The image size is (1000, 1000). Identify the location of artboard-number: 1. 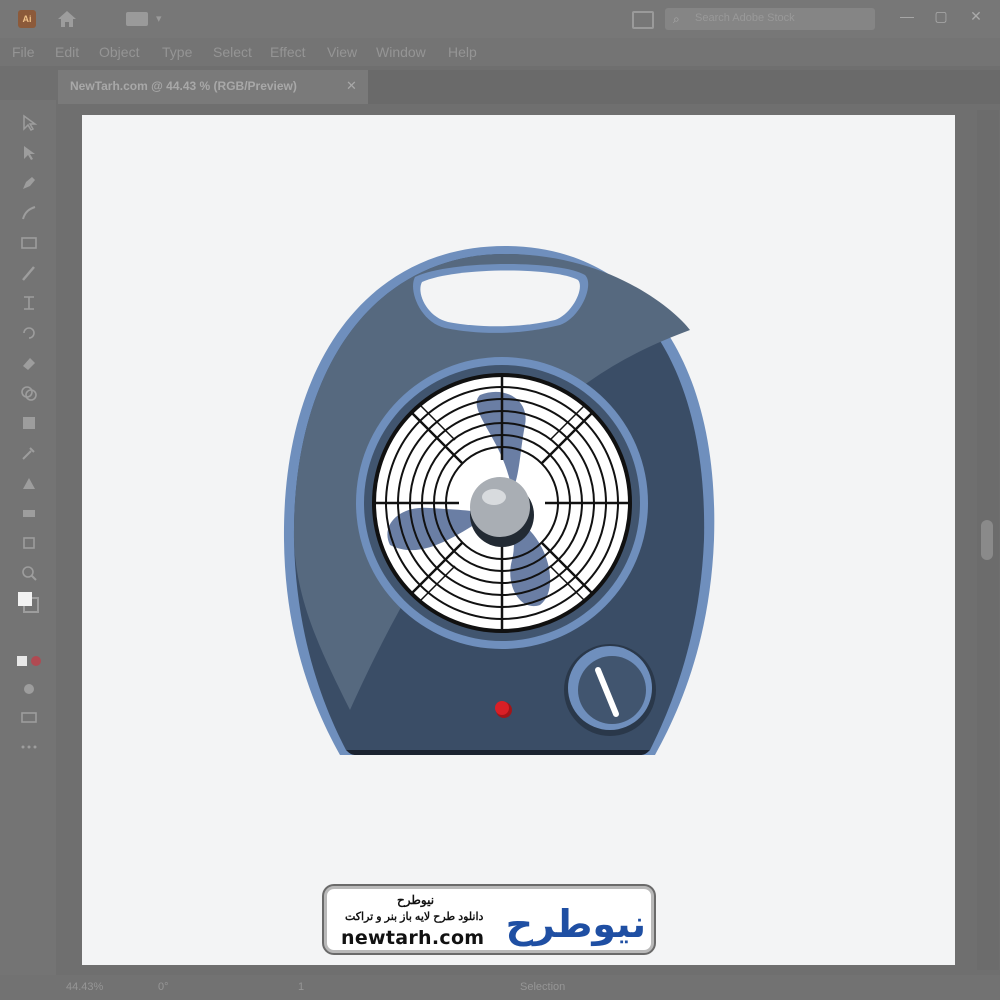
(301, 987).